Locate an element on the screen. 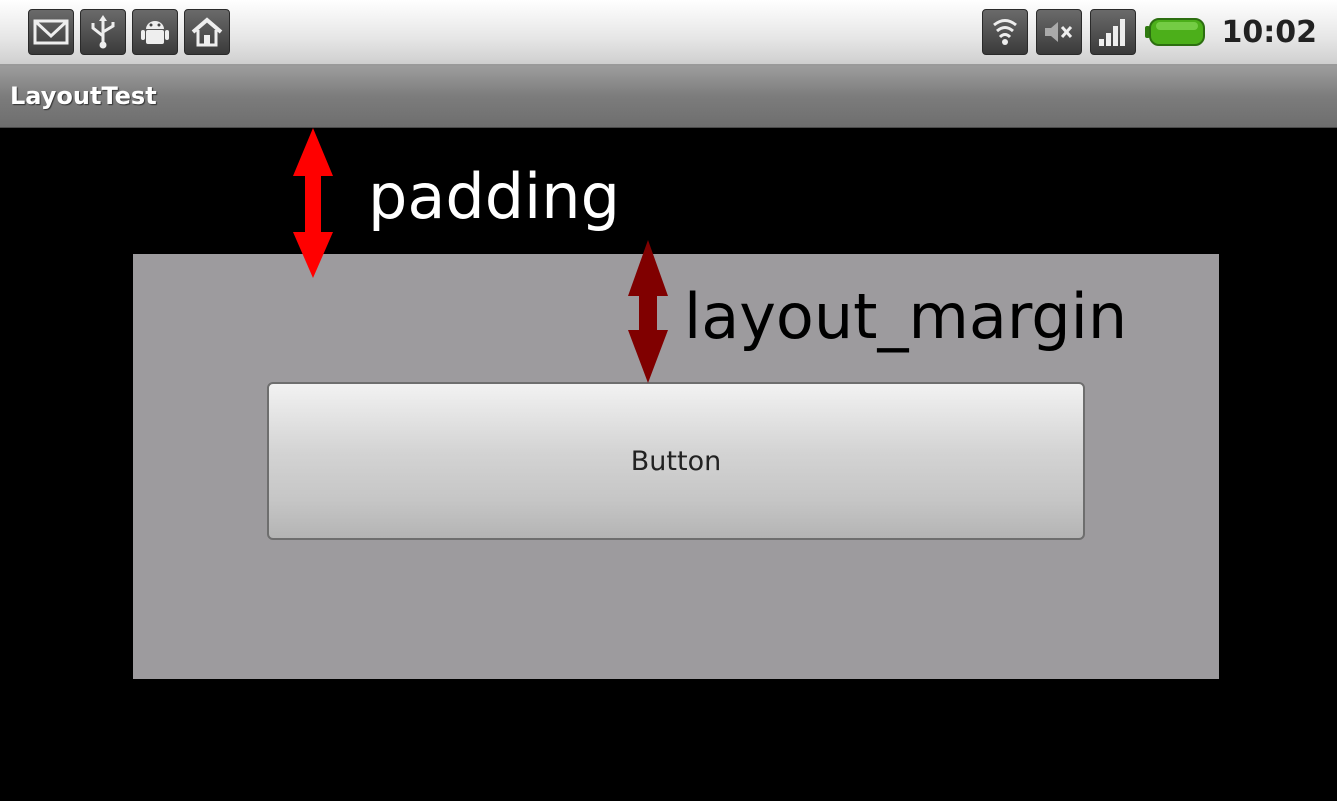 The width and height of the screenshot is (1337, 801). padding-arrow is located at coordinates (313, 203).